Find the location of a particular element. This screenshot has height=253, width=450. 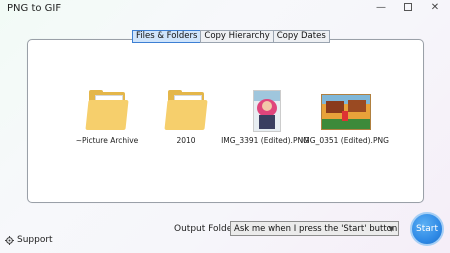

chevron-down-icon: ▼ is located at coordinates (391, 229).